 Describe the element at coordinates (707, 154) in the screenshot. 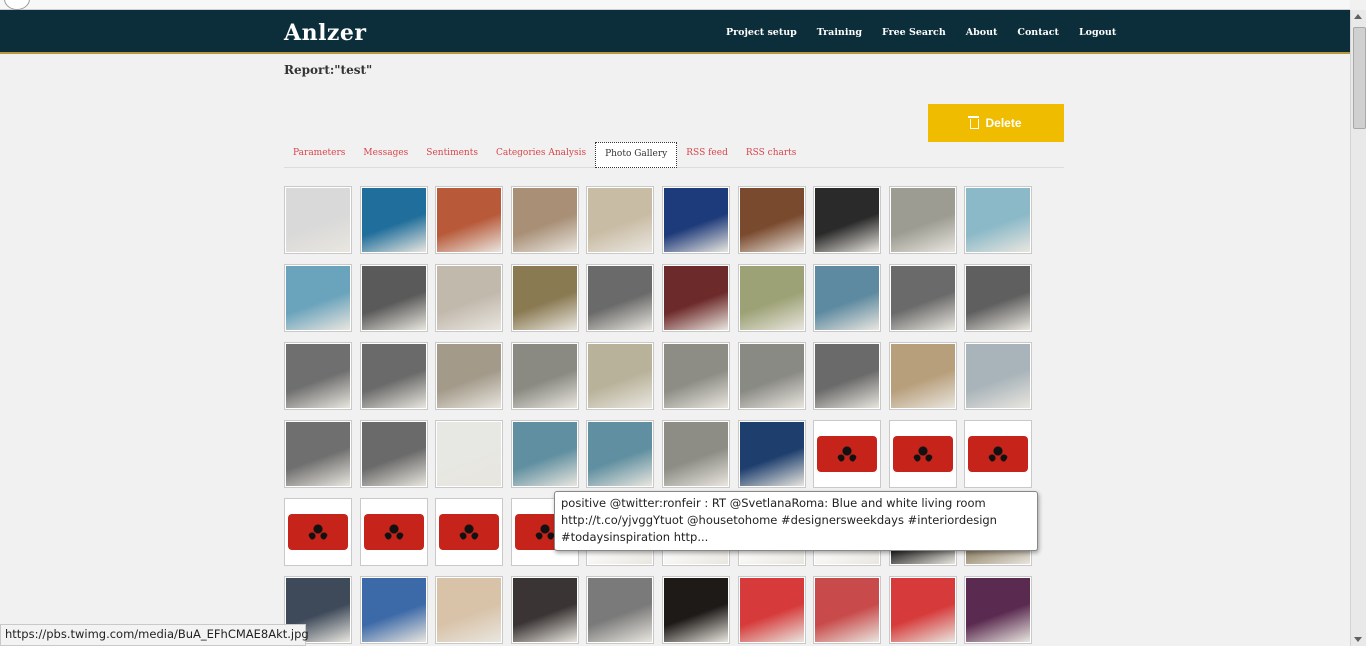

I see `tab-rss-feed: RSS feed` at that location.